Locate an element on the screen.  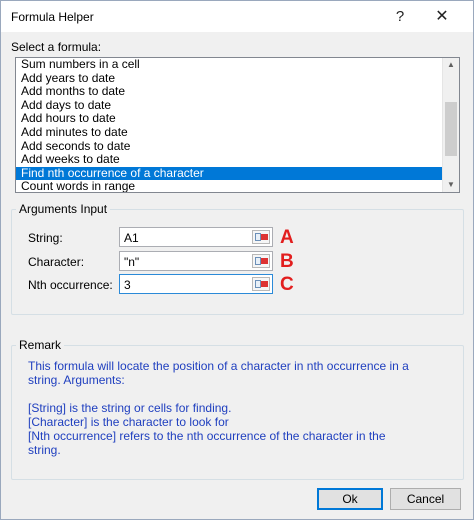
scroll-up-arrow-icon: ▲ is located at coordinates (451, 65).